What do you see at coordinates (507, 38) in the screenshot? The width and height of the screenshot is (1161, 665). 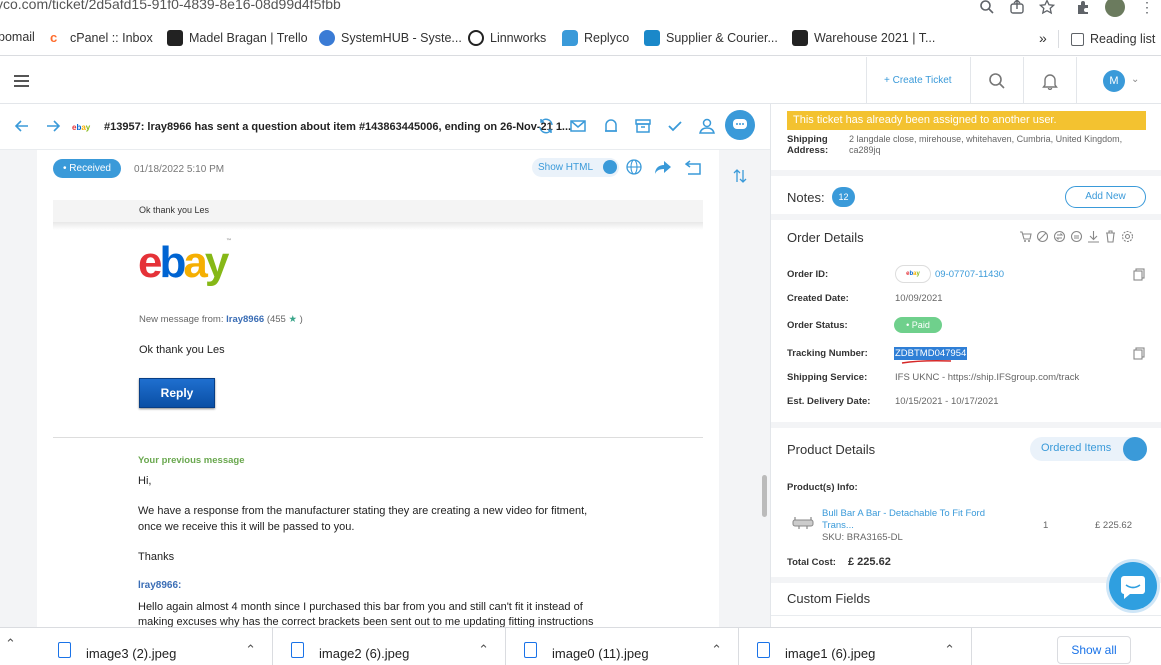 I see `bookmark-item: Linnworks` at bounding box center [507, 38].